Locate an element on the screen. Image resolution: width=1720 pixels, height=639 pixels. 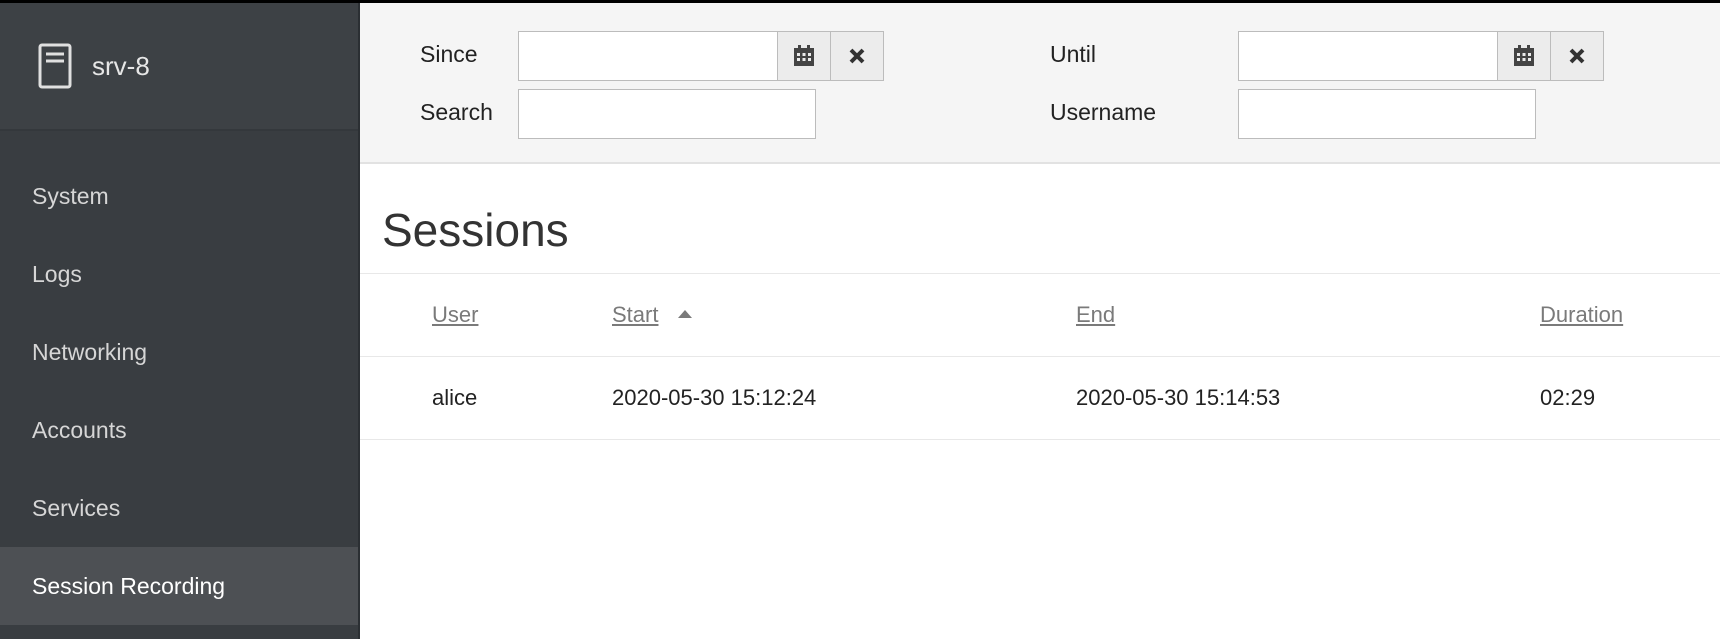
until-calendar-button is located at coordinates (1524, 56).